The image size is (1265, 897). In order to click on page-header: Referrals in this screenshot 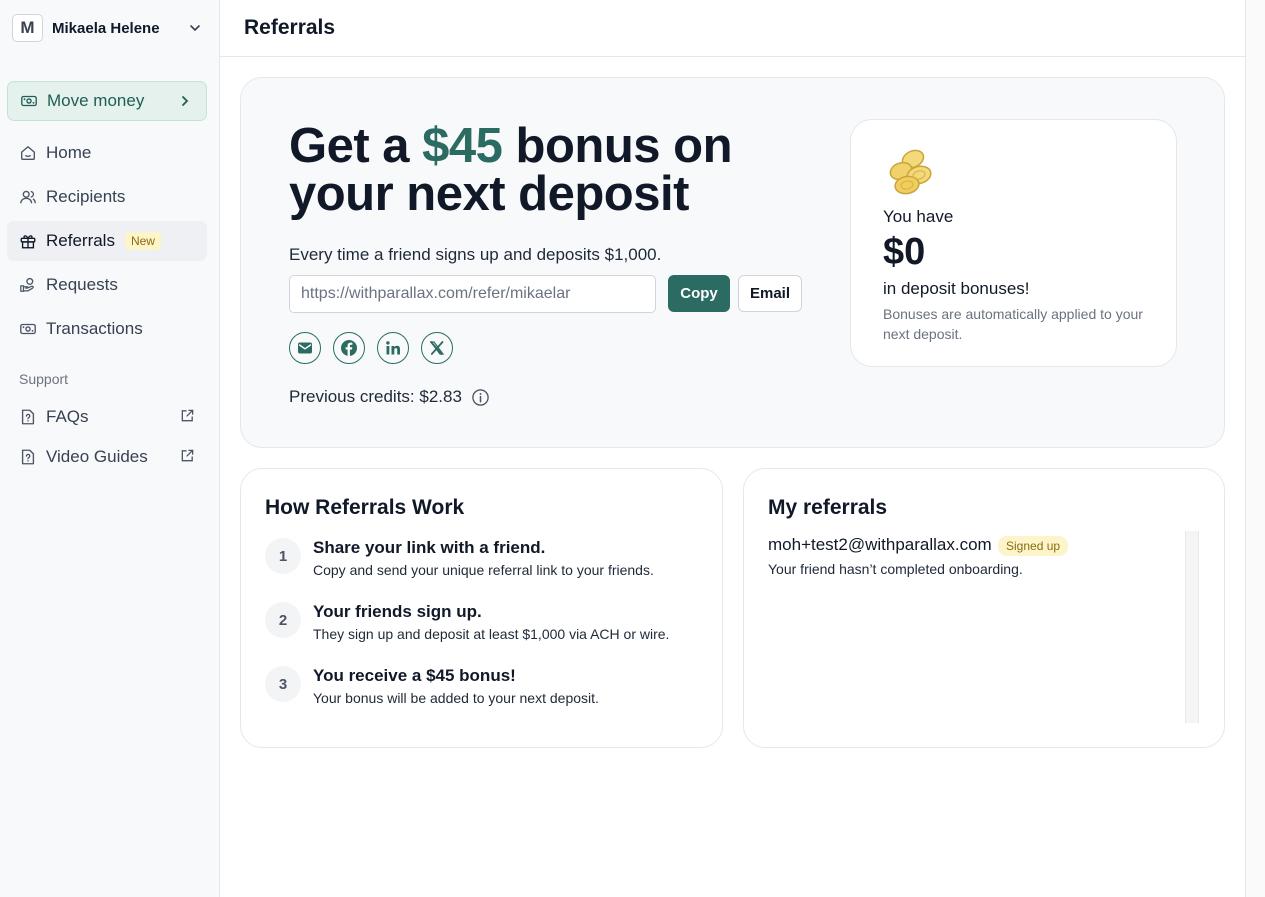, I will do `click(732, 28)`.